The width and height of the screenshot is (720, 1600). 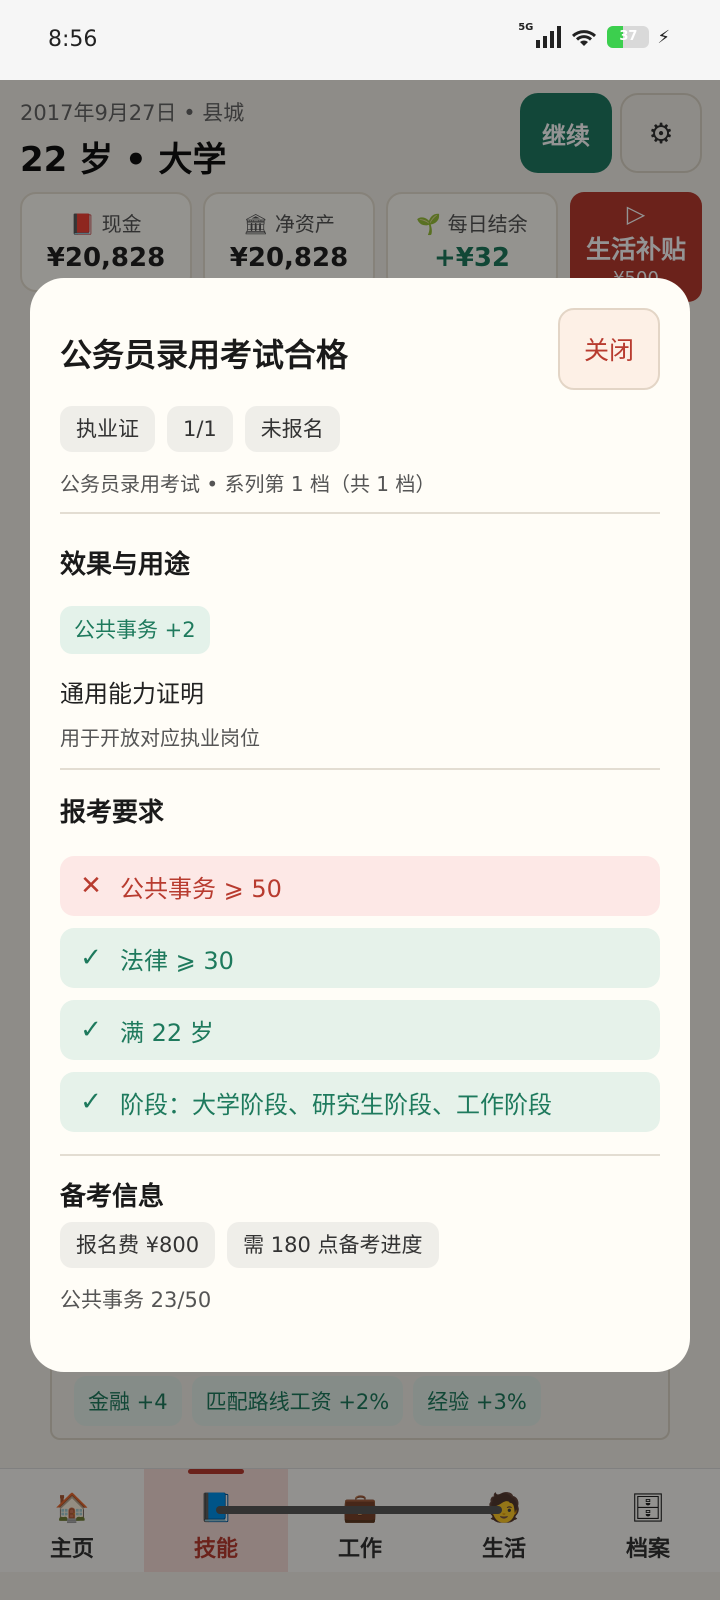 What do you see at coordinates (336, 1104) in the screenshot?
I see `requirement-text: 阶段：大学阶段、研究生阶段、工作阶段` at bounding box center [336, 1104].